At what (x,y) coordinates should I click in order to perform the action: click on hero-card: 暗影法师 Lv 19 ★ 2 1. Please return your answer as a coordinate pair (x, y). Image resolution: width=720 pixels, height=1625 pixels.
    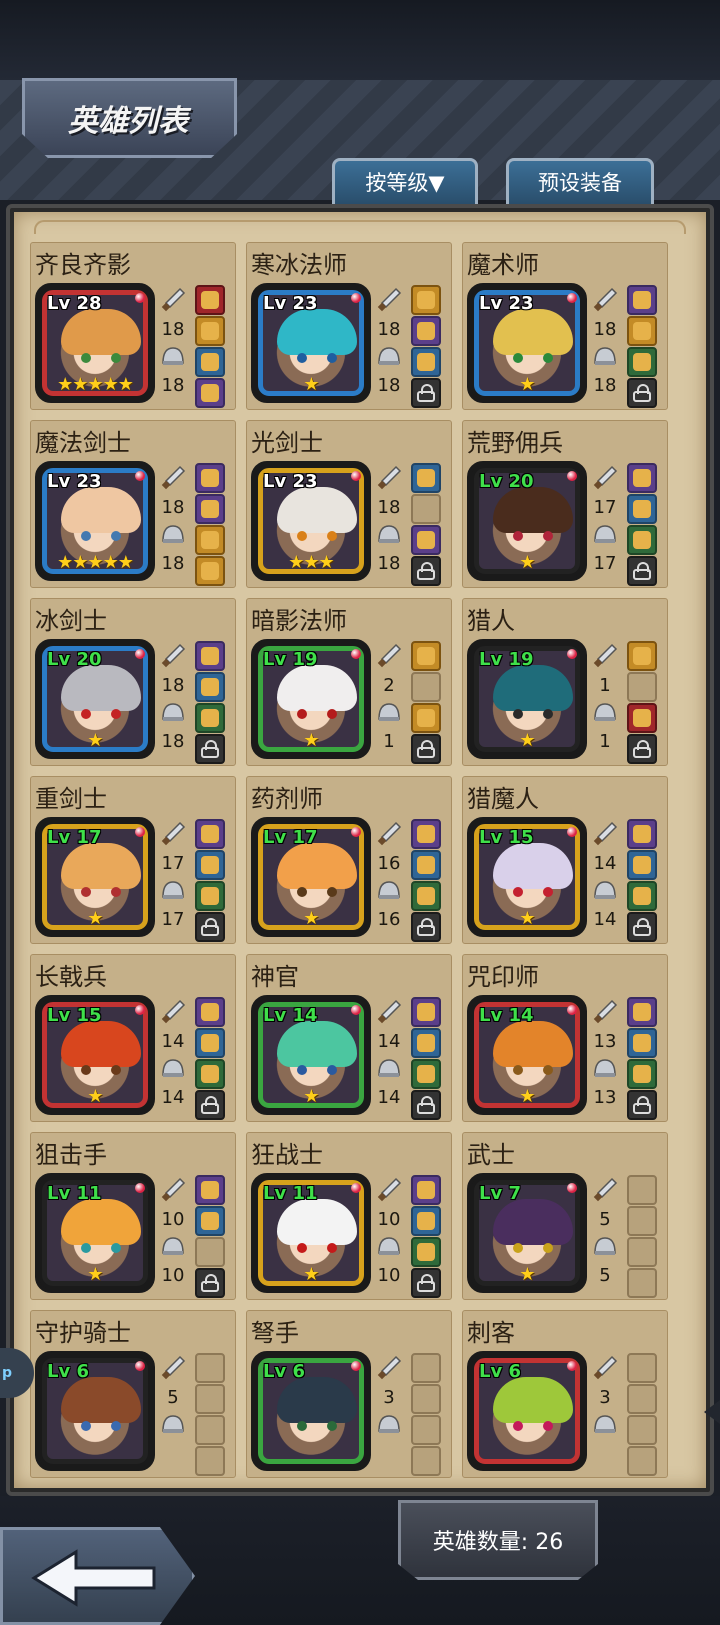
    Looking at the image, I should click on (349, 682).